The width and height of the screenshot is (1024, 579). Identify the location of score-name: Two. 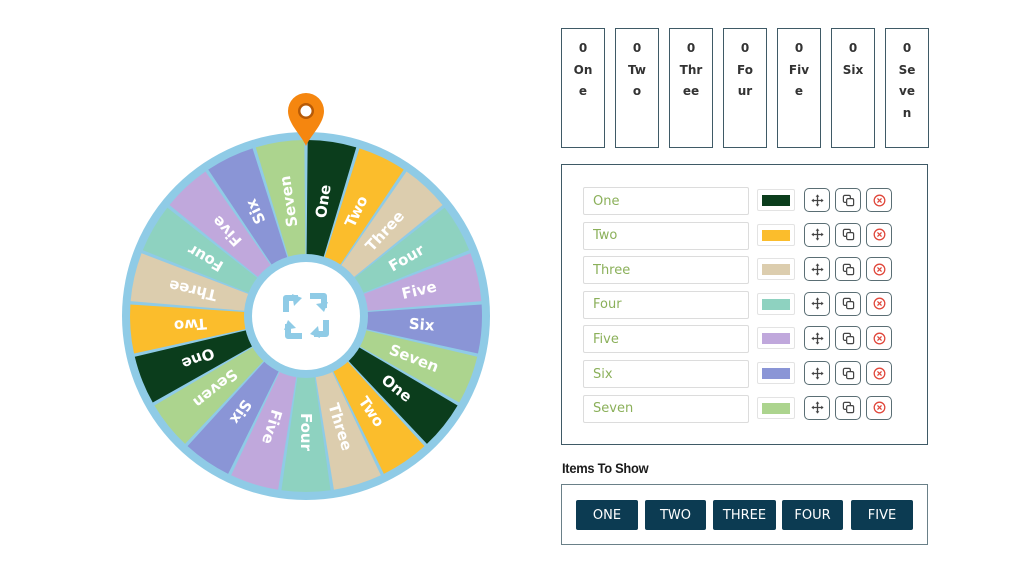
(637, 80).